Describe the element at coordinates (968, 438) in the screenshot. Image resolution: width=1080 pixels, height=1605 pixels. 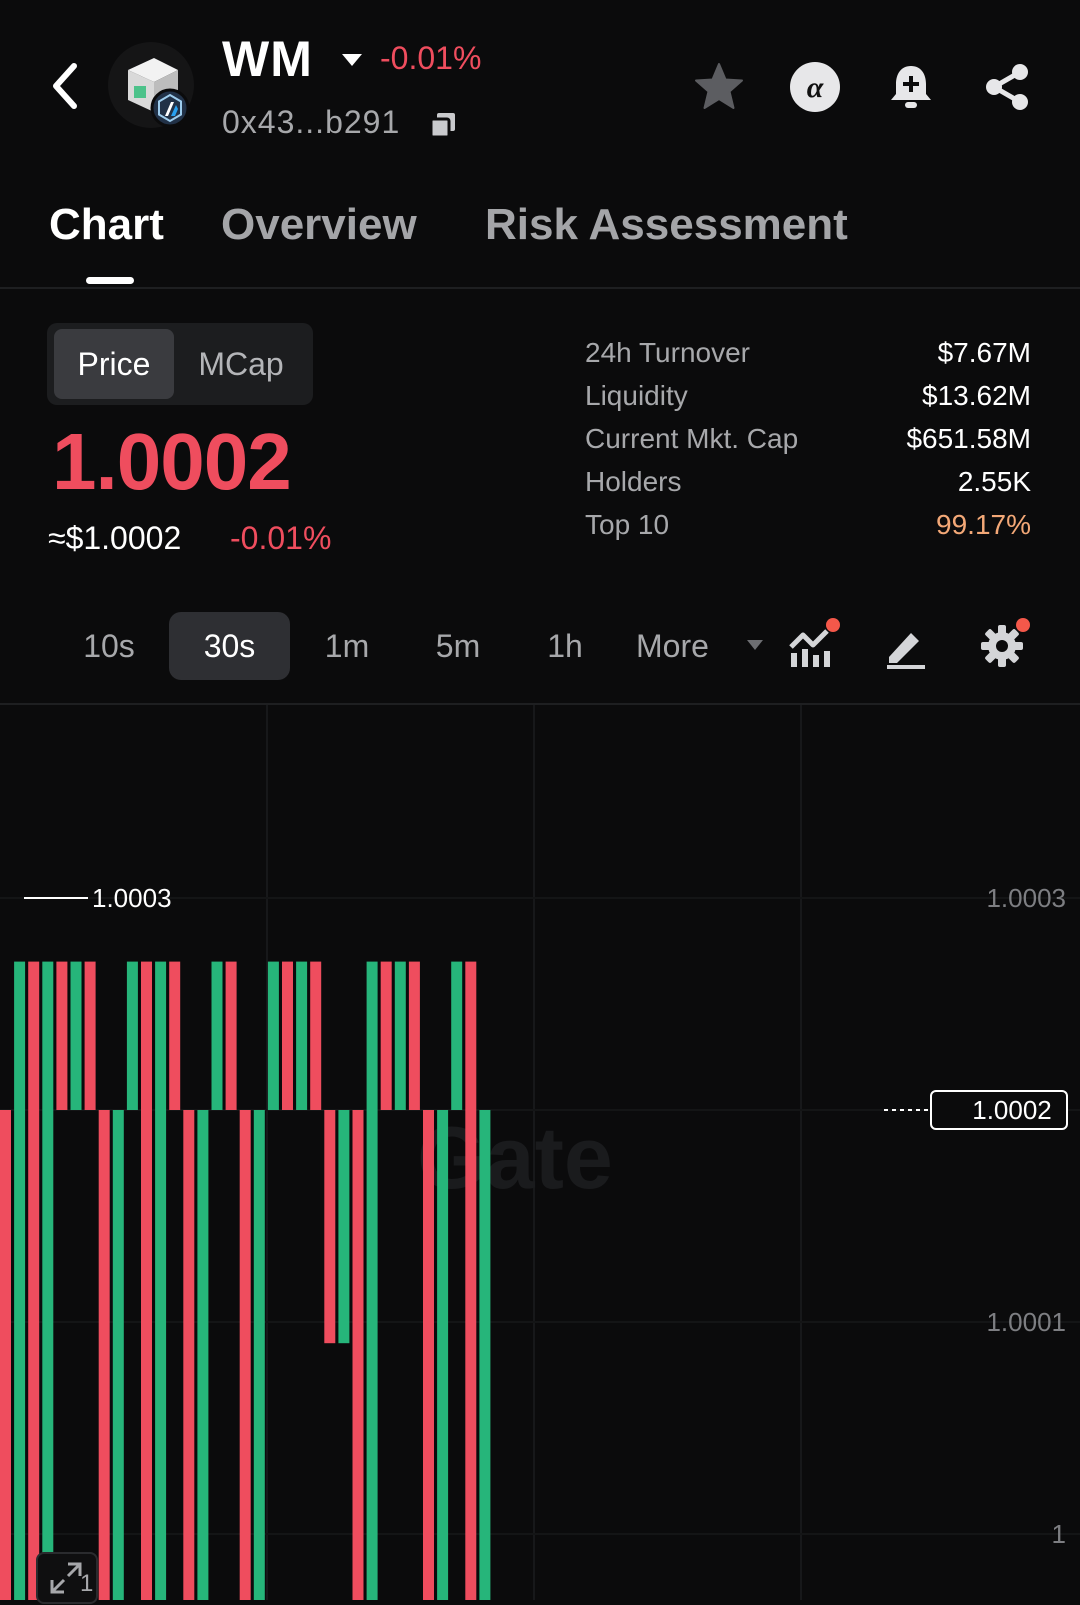
I see `stat-value-mktcap: $651.58M` at that location.